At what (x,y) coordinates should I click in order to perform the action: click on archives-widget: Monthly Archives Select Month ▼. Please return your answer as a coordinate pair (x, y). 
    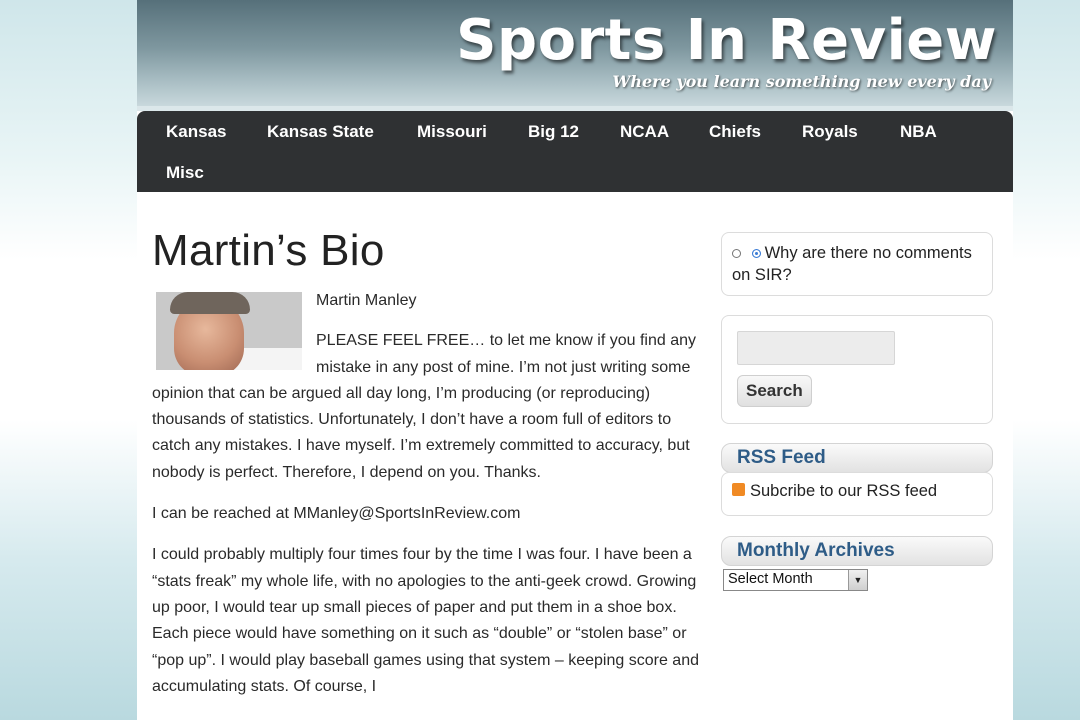
    Looking at the image, I should click on (857, 563).